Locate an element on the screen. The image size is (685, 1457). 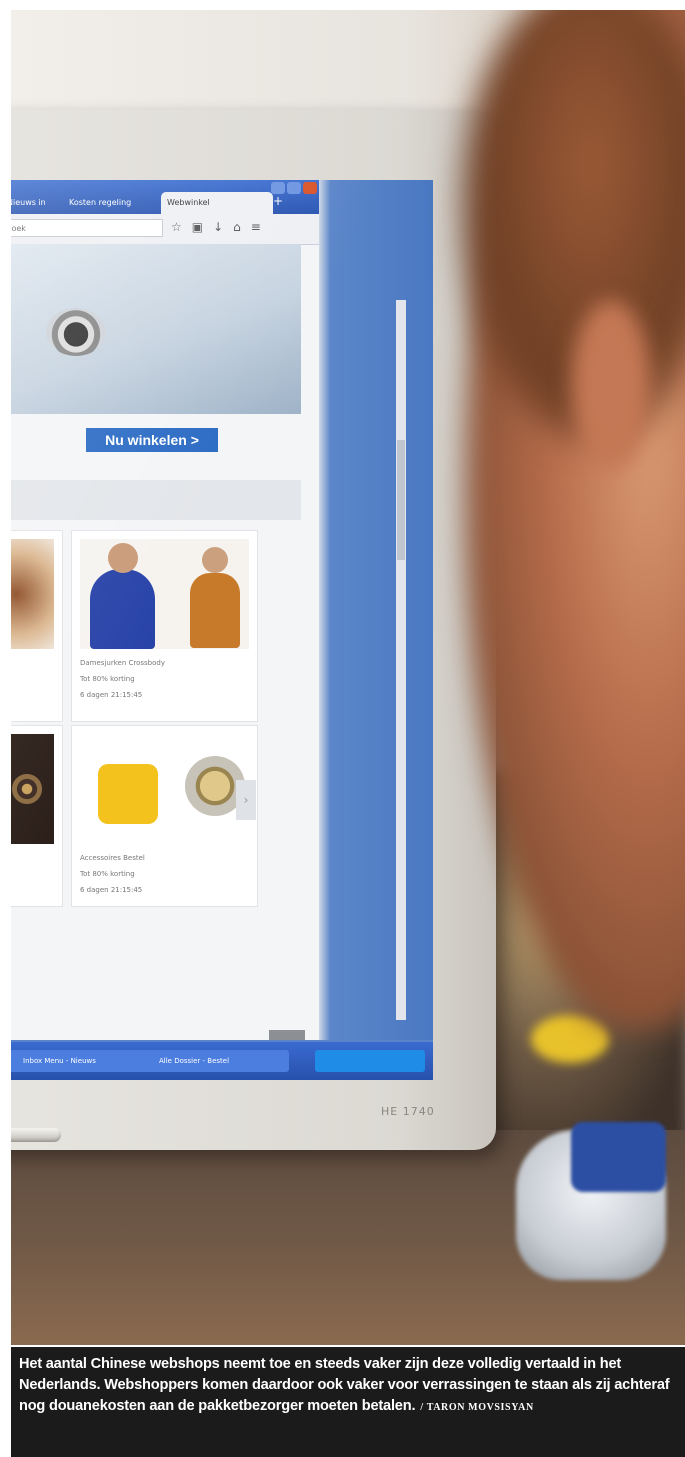
binoculars-image is located at coordinates (128, 794).